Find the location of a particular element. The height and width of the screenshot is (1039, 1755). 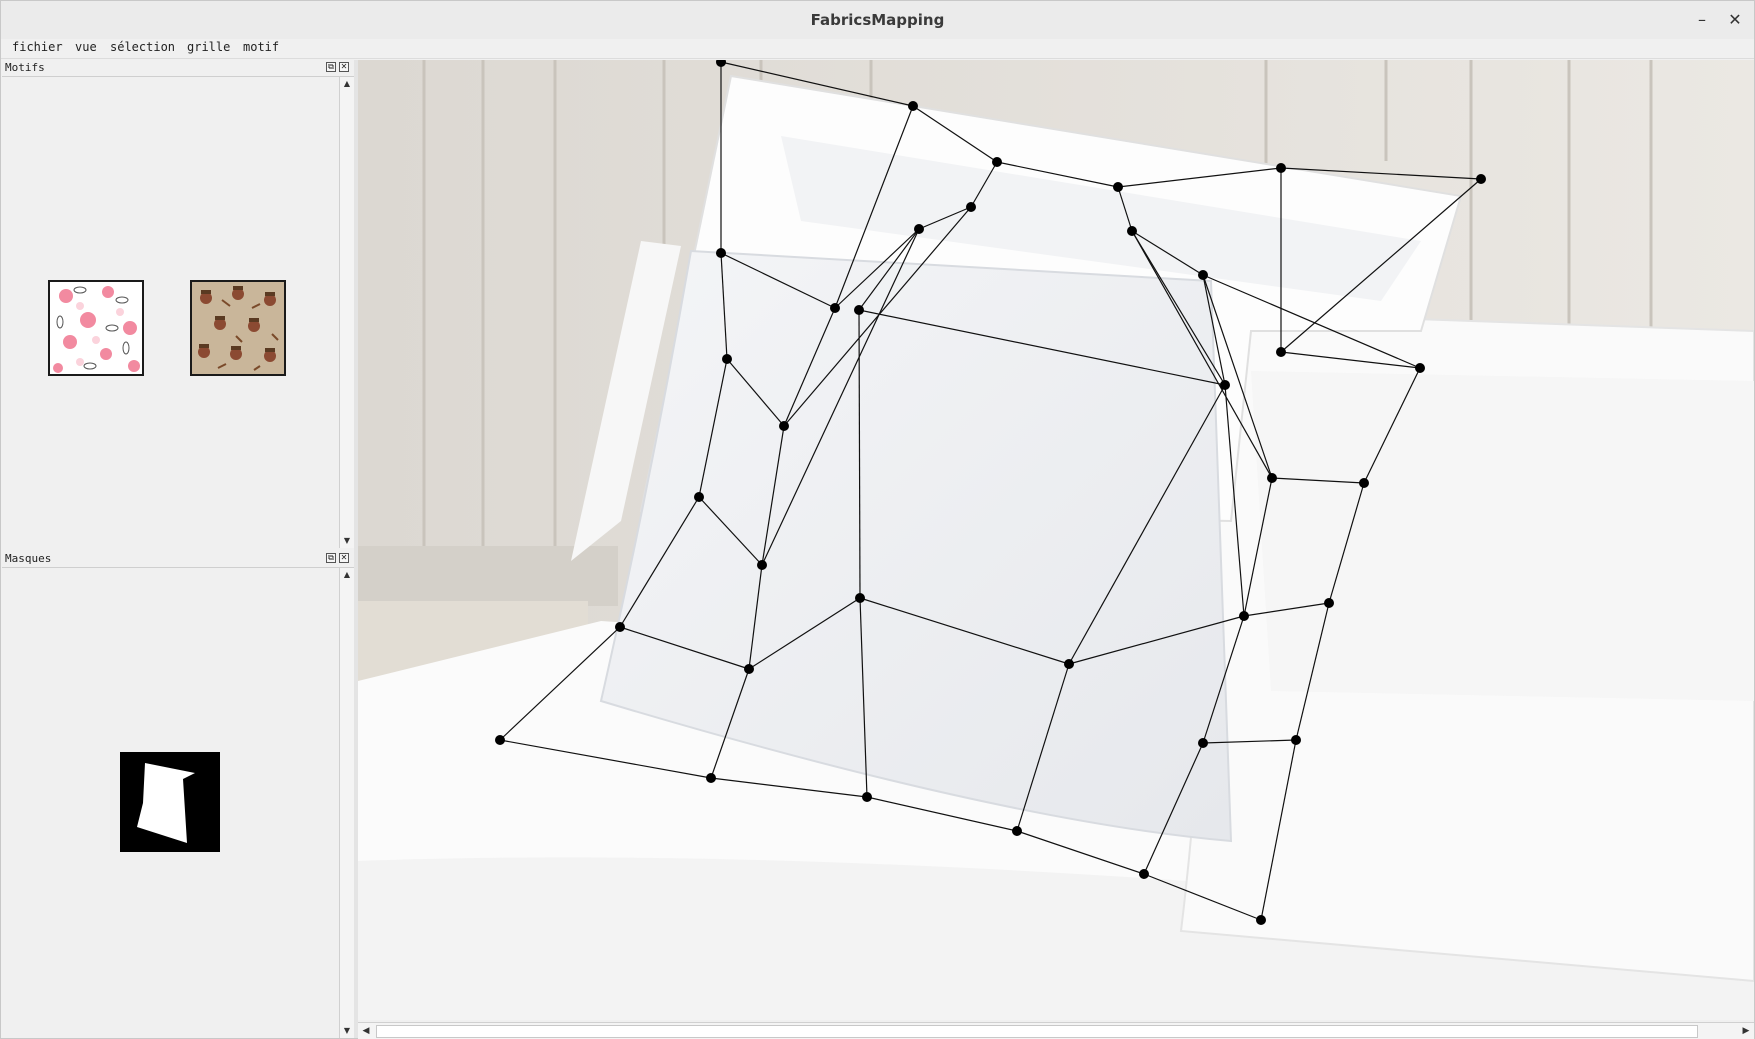

title-bar: FabricsMapping – ✕ is located at coordinates (877, 20).